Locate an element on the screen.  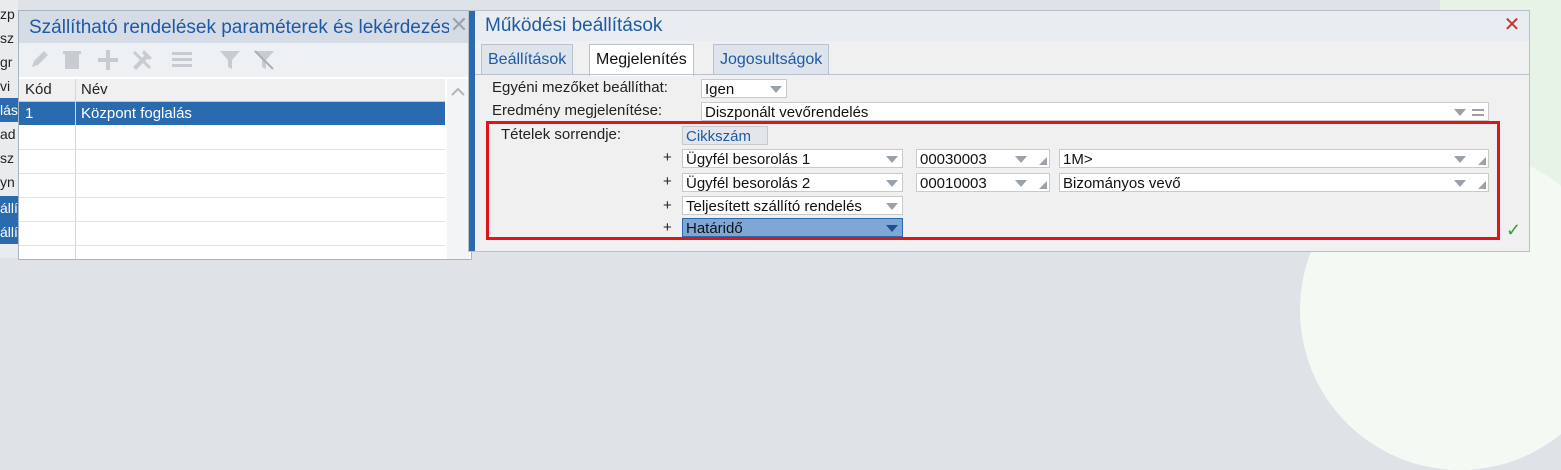
grid-column-divider is located at coordinates (75, 169).